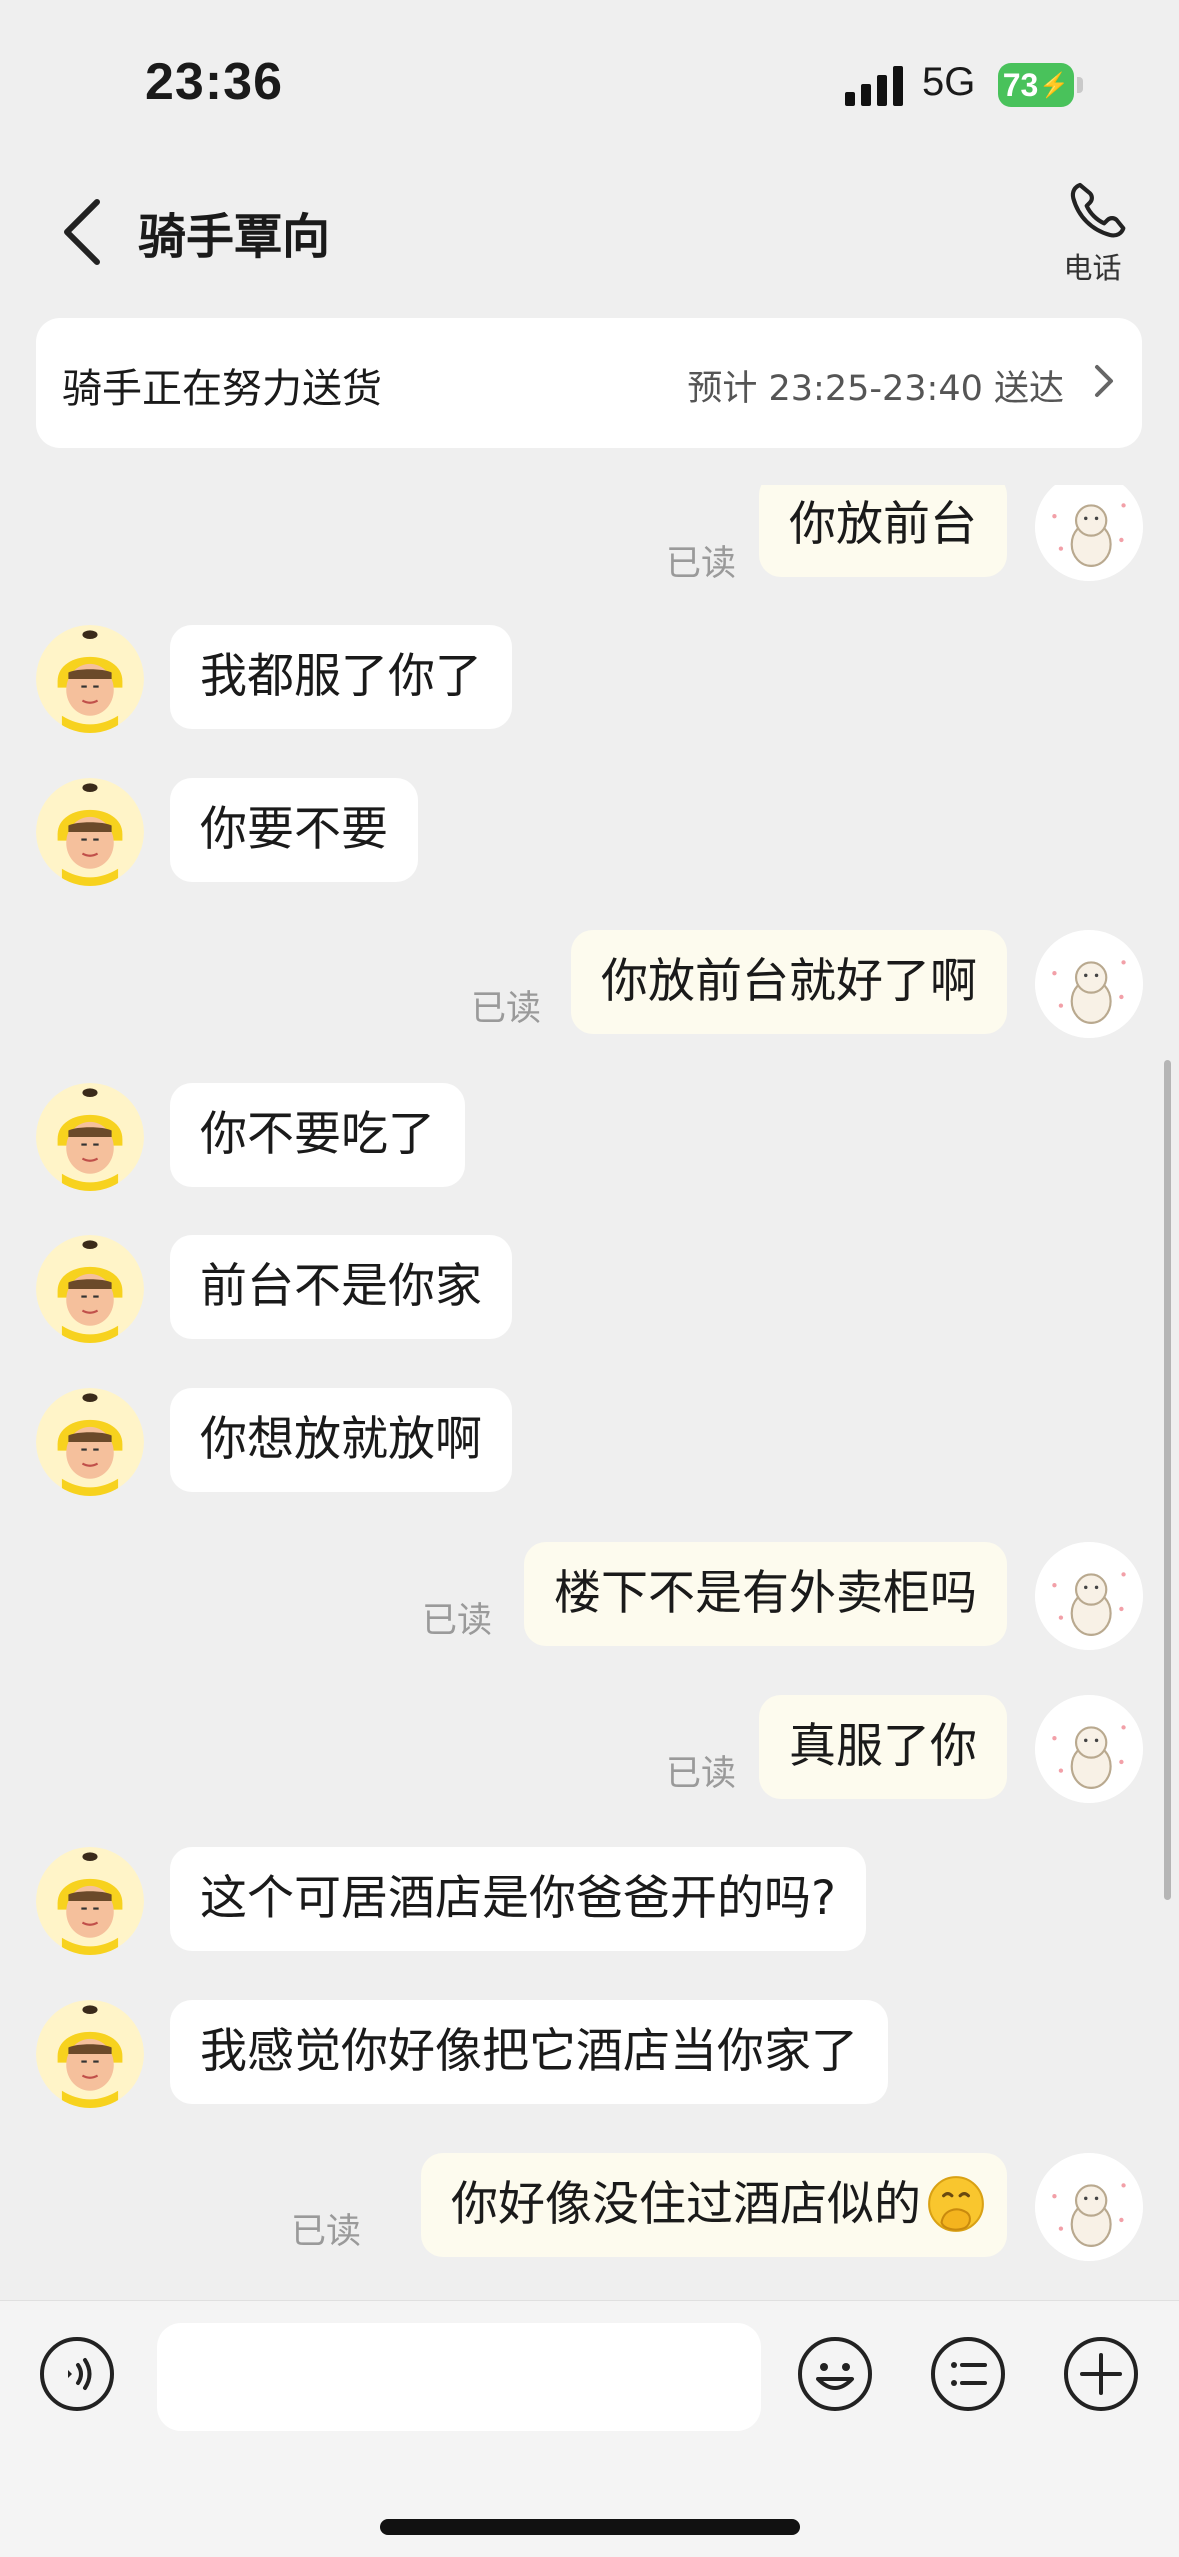 This screenshot has width=1179, height=2557. What do you see at coordinates (686, 2204) in the screenshot?
I see `message-text: 你好像没住过酒店似的` at bounding box center [686, 2204].